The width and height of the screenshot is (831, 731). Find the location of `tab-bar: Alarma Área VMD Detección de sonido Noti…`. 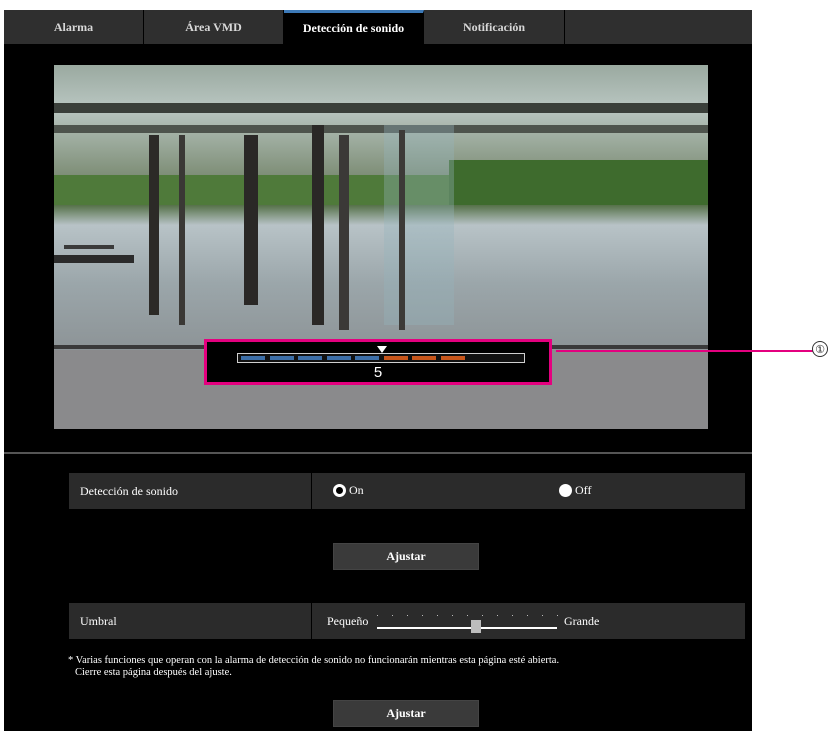

tab-bar: Alarma Área VMD Detección de sonido Noti… is located at coordinates (378, 27).